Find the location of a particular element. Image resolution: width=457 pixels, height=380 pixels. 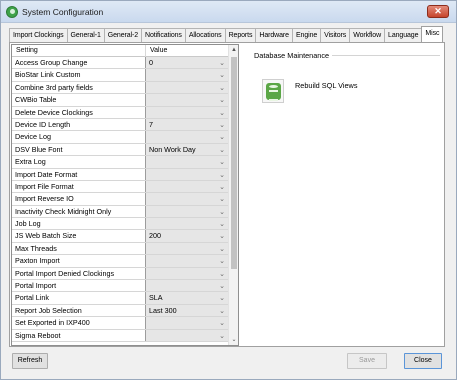

setting-name-cell: Import Date Format is located at coordinates (79, 174).